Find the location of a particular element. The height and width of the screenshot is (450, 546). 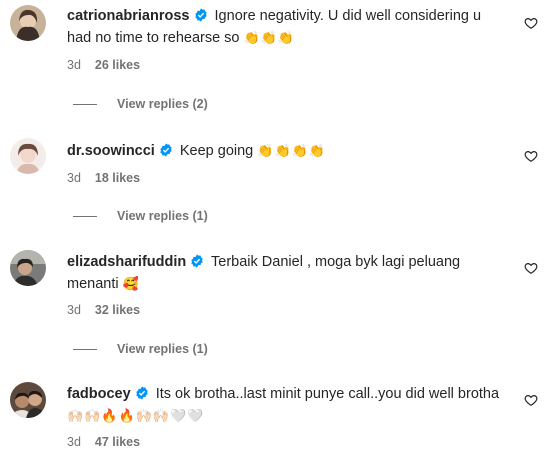

comment-username: dr.soowincci is located at coordinates (111, 151).